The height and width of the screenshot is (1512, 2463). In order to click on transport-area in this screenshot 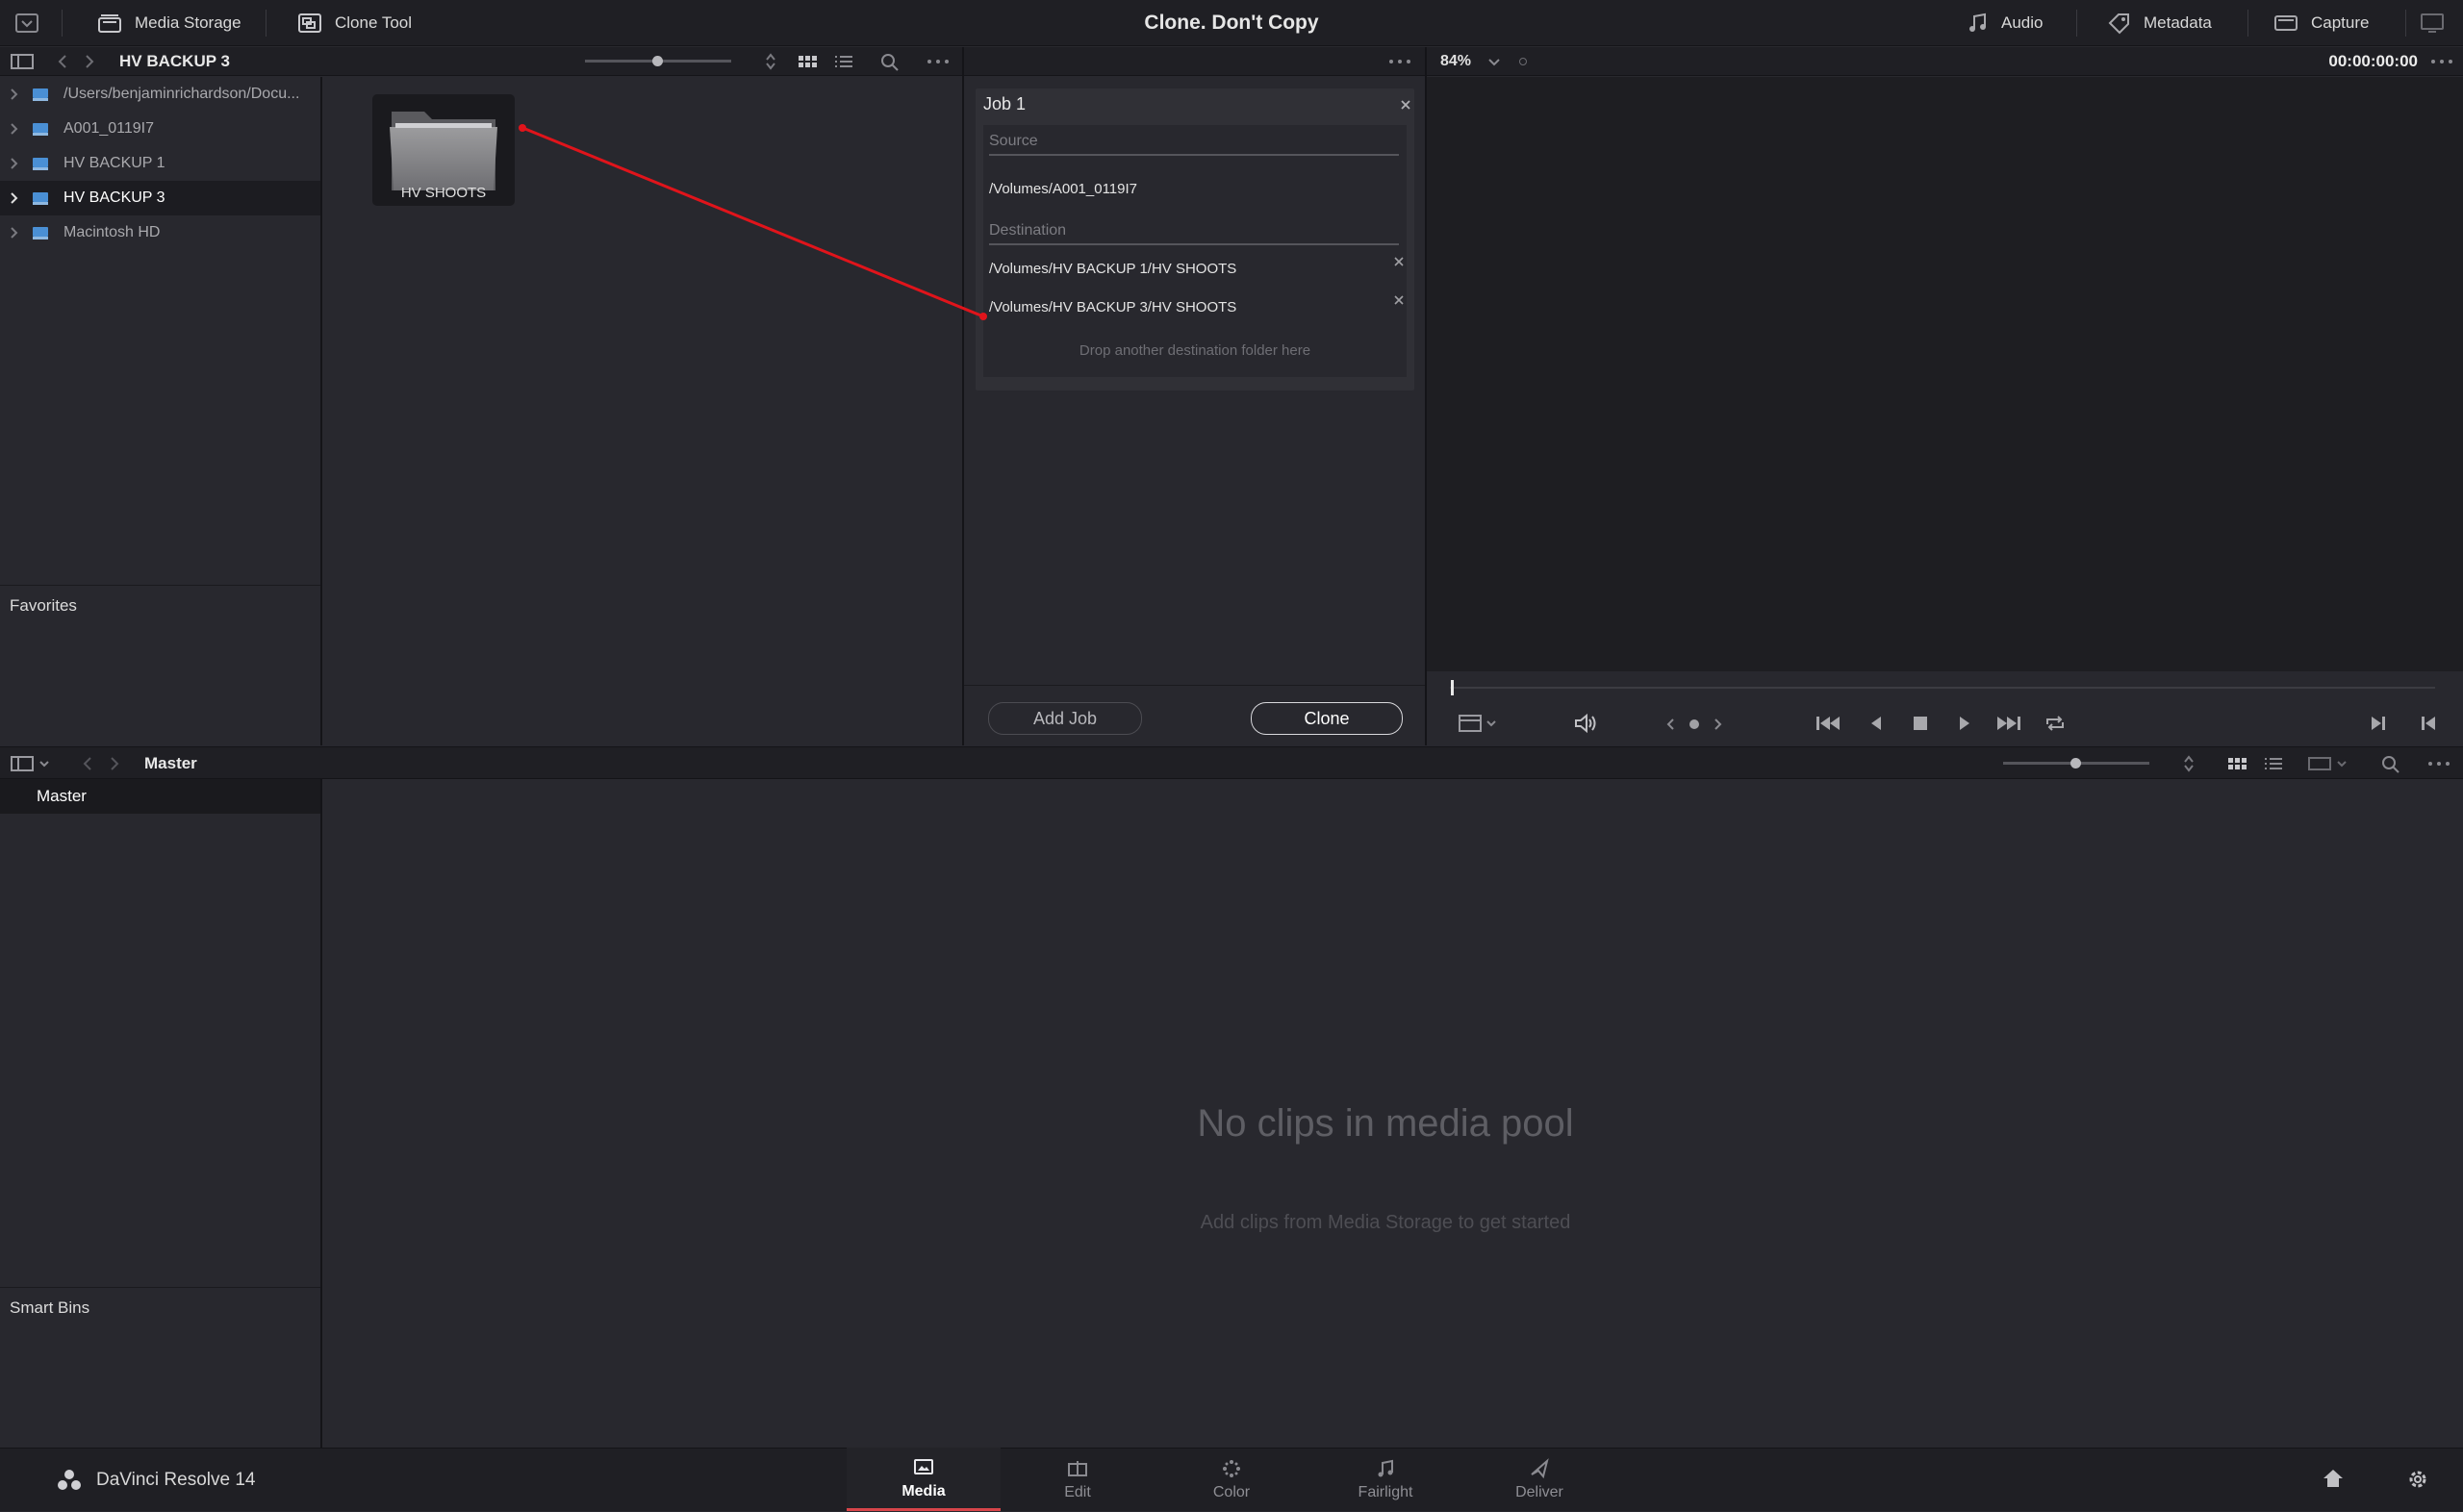, I will do `click(1945, 708)`.